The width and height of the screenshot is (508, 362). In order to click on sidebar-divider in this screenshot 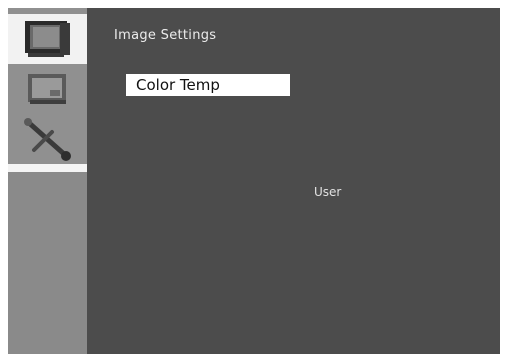, I will do `click(47, 168)`.